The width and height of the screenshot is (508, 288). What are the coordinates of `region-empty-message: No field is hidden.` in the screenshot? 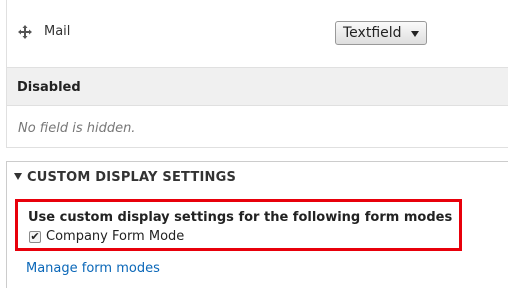 It's located at (257, 127).